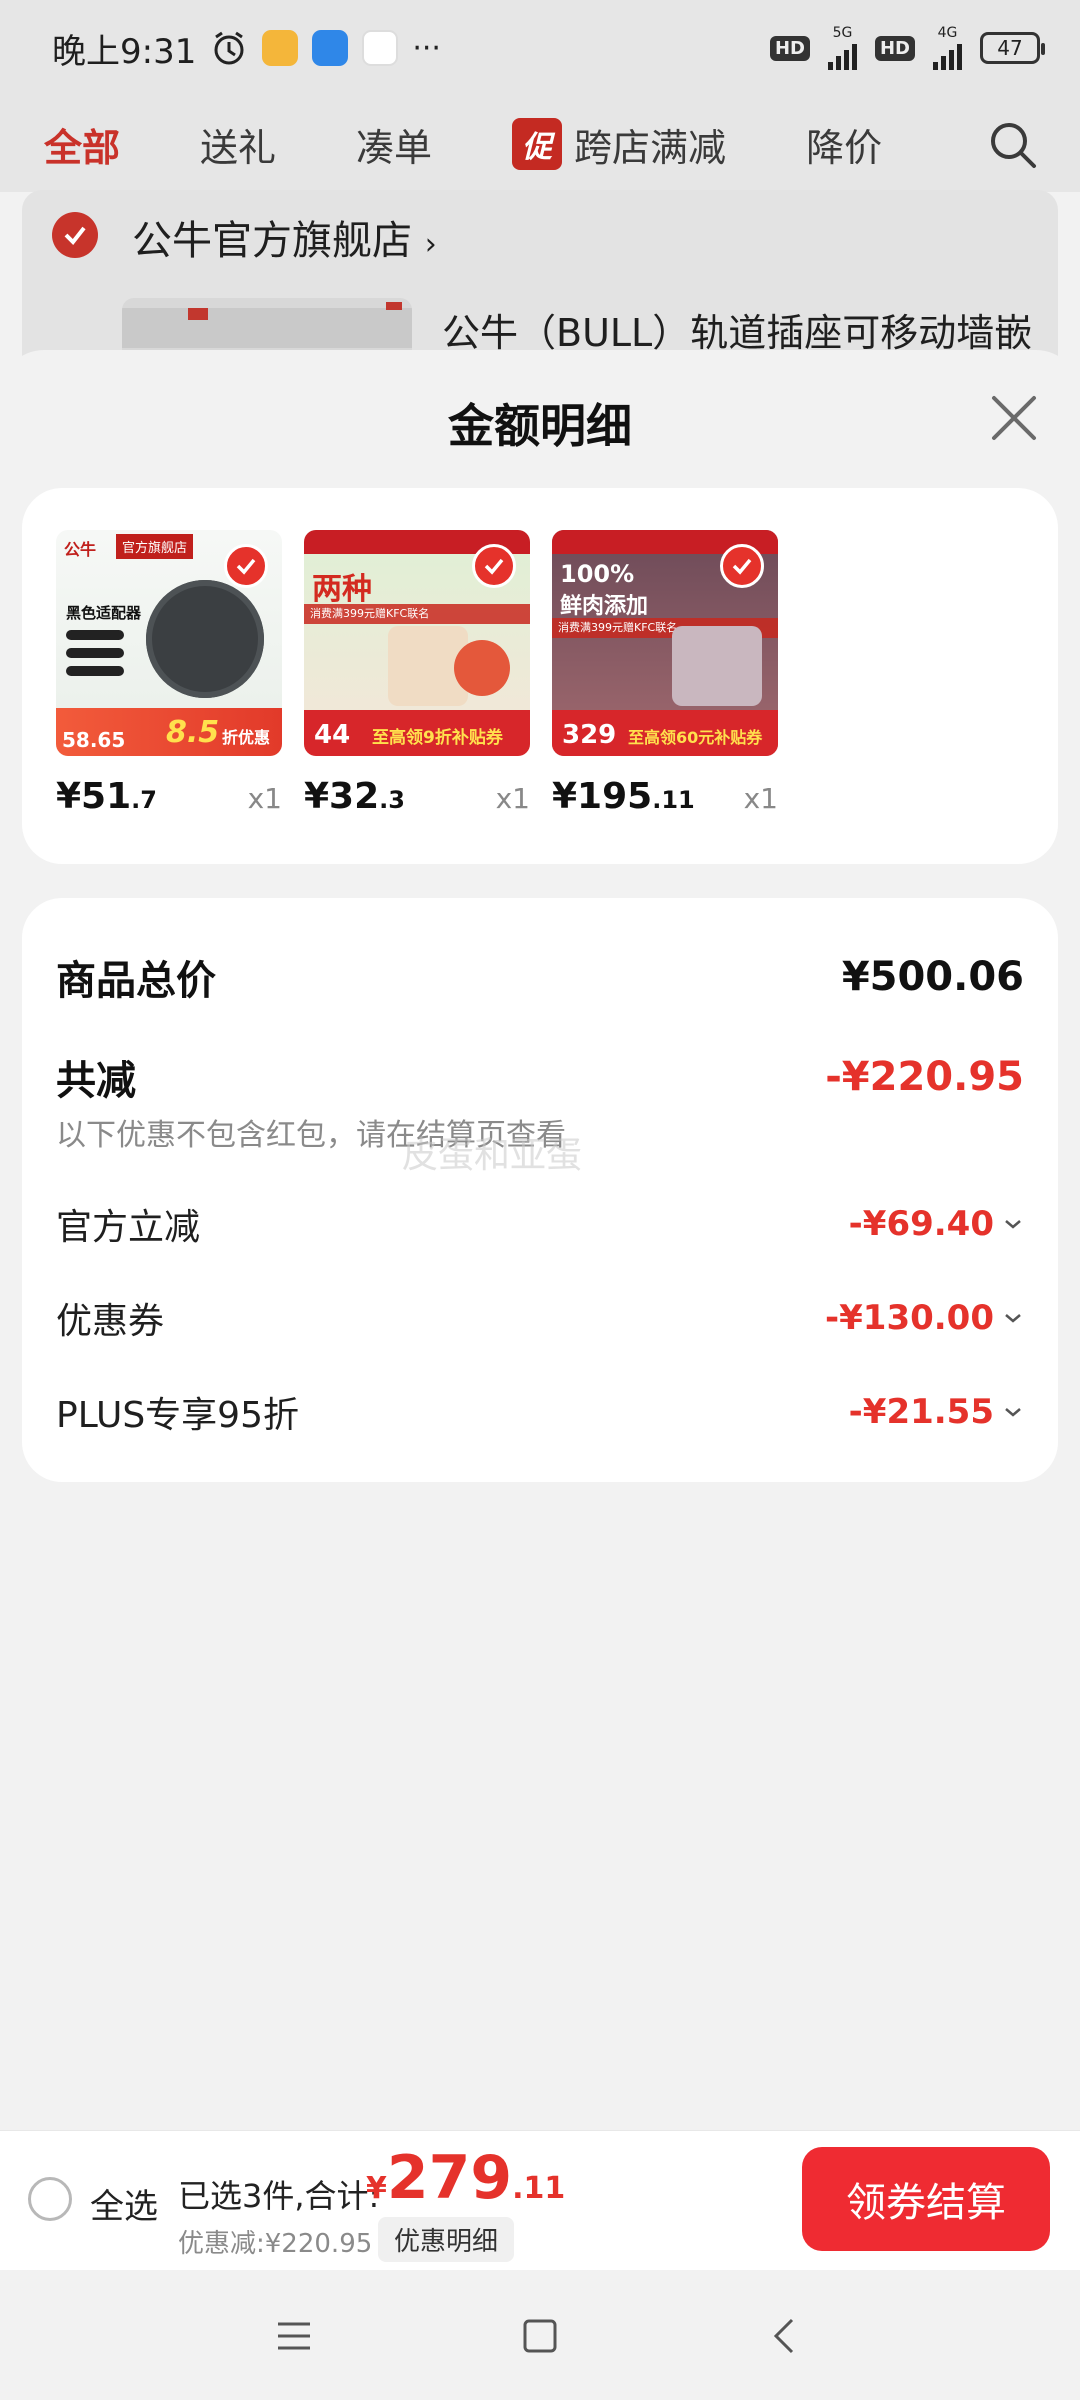  What do you see at coordinates (294, 2336) in the screenshot?
I see `menu-icon` at bounding box center [294, 2336].